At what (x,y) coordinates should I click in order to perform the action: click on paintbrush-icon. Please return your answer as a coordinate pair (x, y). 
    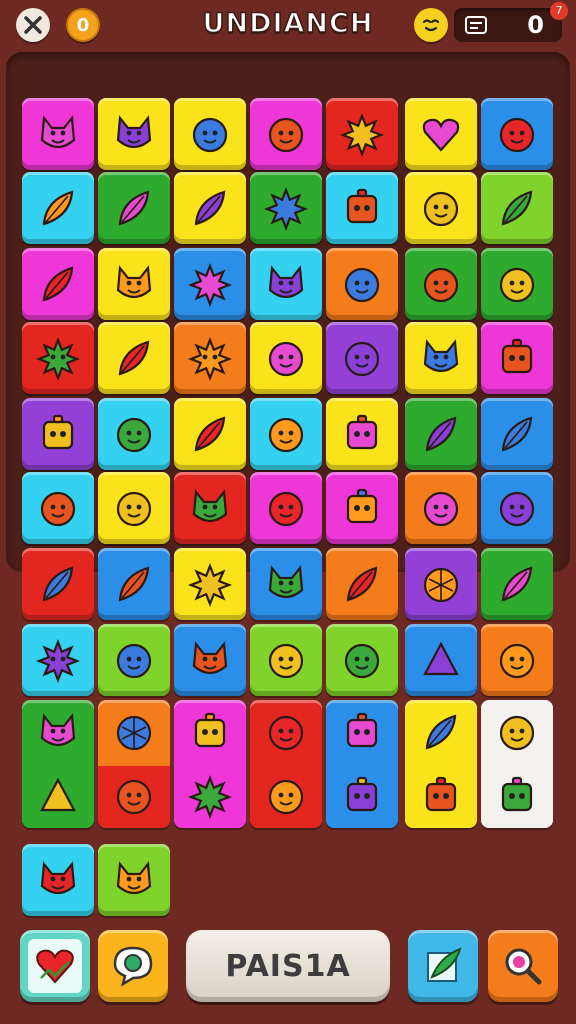
    Looking at the image, I should click on (134, 584).